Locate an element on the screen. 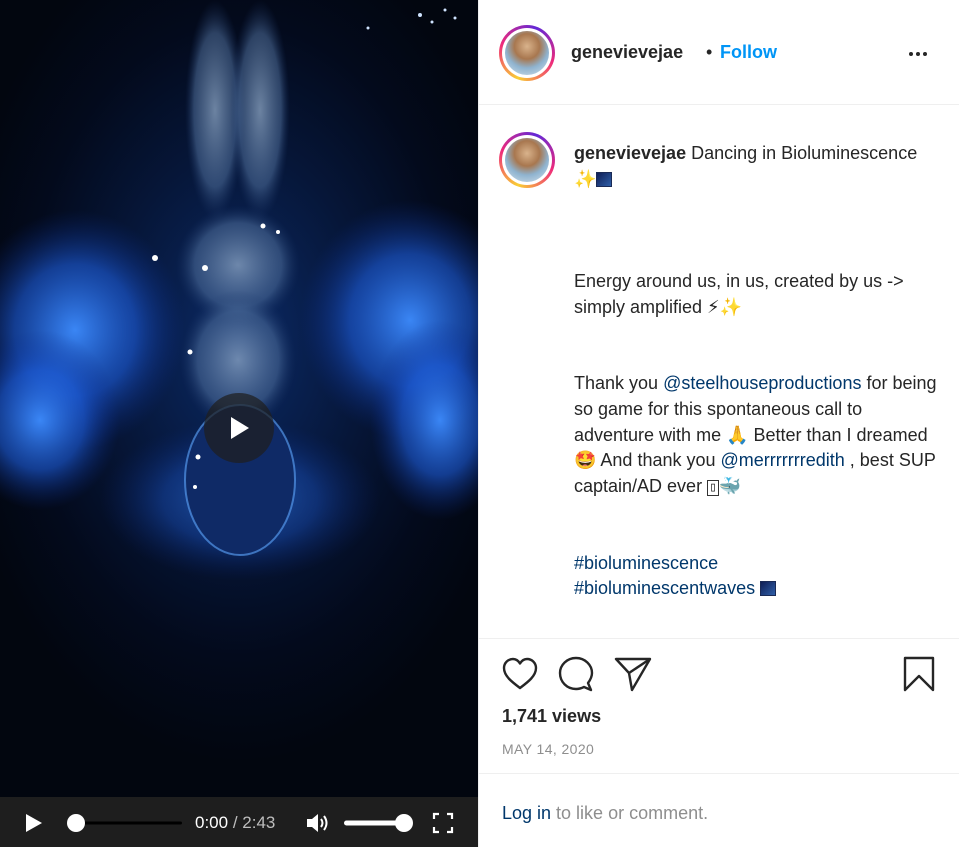 Image resolution: width=959 pixels, height=847 pixels. post-date: MAY 14, 2020 is located at coordinates (548, 749).